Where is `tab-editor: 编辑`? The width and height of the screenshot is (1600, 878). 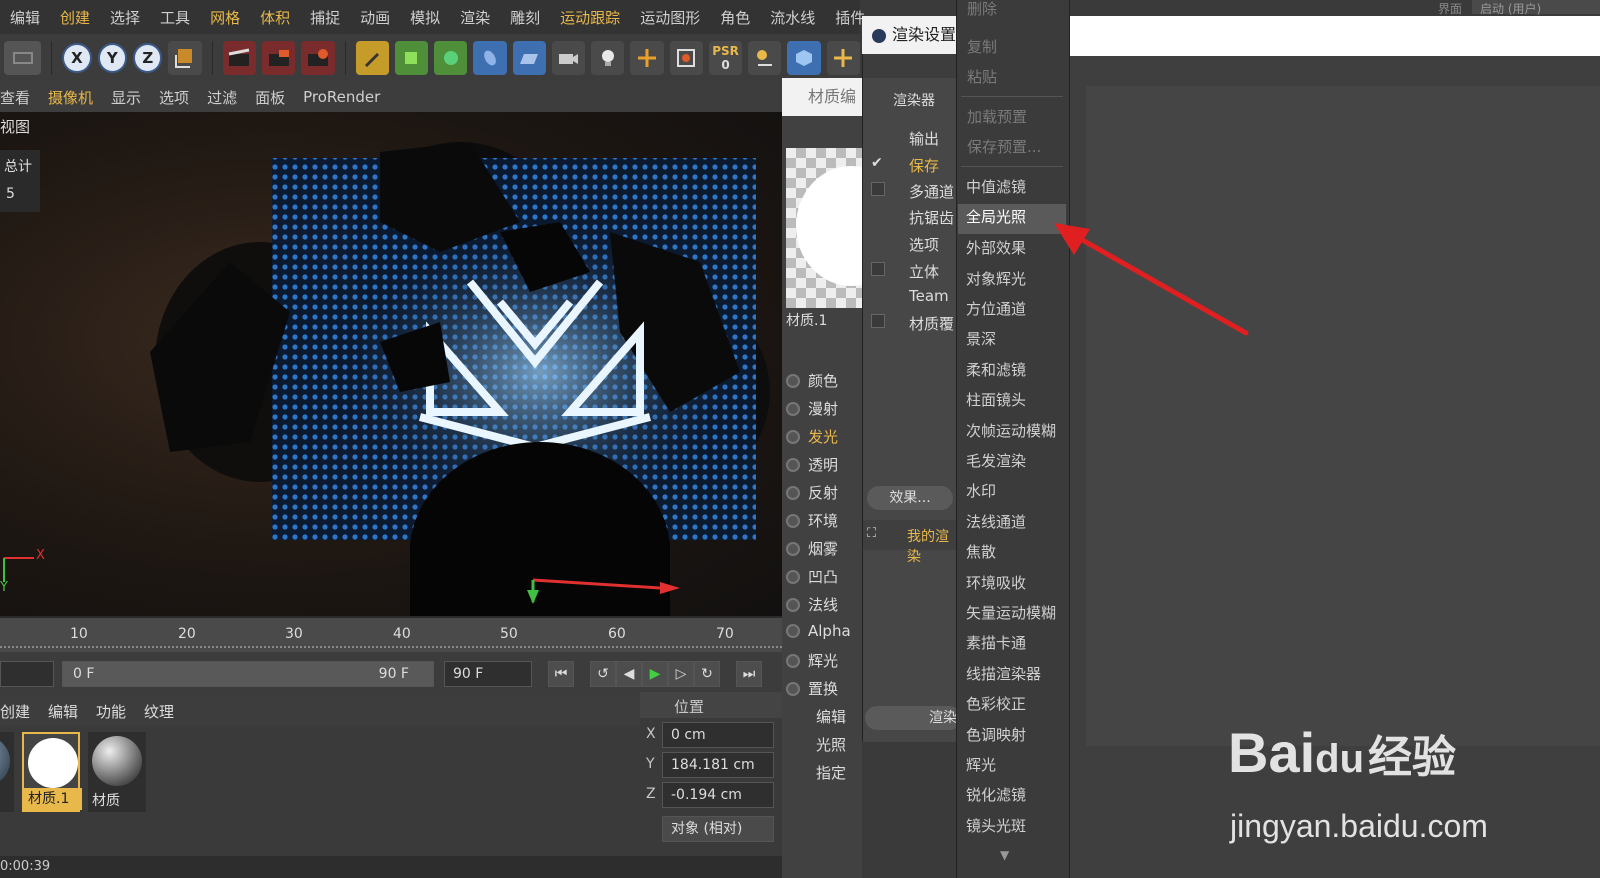 tab-editor: 编辑 is located at coordinates (831, 716).